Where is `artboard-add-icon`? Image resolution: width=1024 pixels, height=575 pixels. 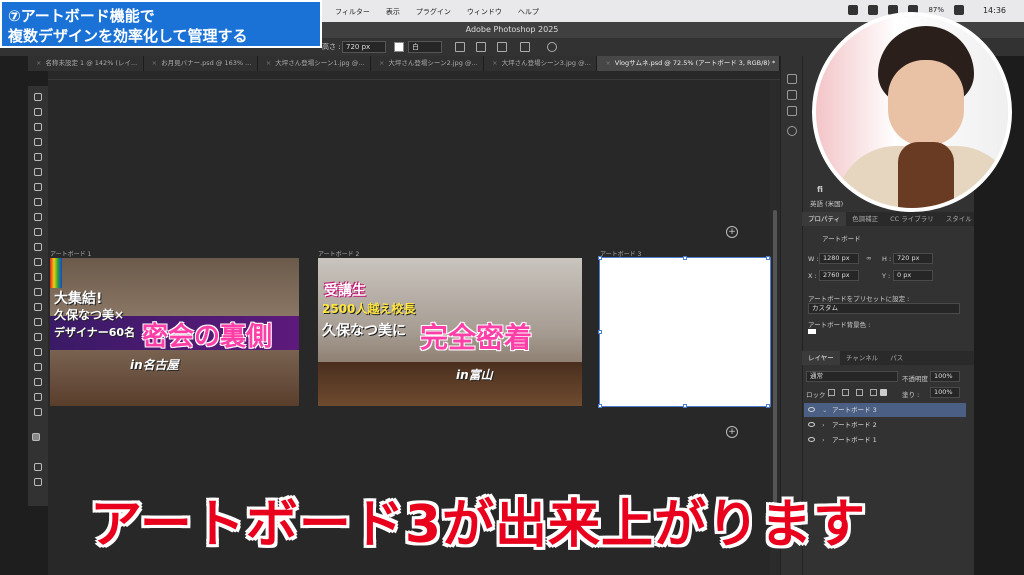
artboard-add-icon is located at coordinates (460, 47).